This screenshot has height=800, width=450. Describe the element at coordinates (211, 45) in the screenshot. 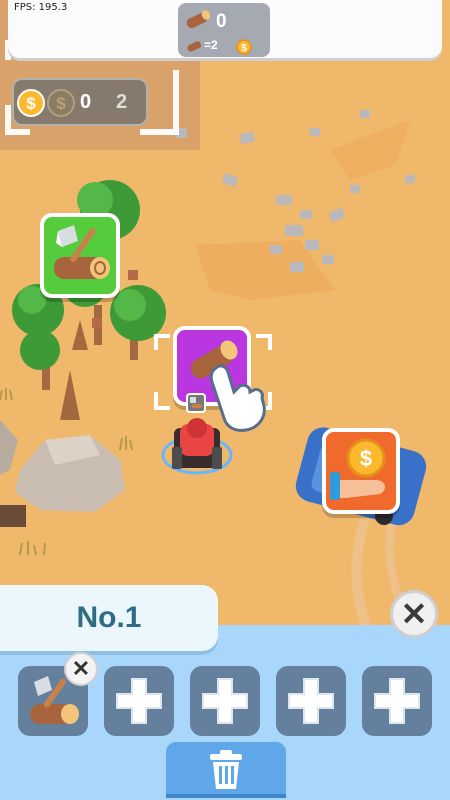

I see `wood-rate: =2` at that location.